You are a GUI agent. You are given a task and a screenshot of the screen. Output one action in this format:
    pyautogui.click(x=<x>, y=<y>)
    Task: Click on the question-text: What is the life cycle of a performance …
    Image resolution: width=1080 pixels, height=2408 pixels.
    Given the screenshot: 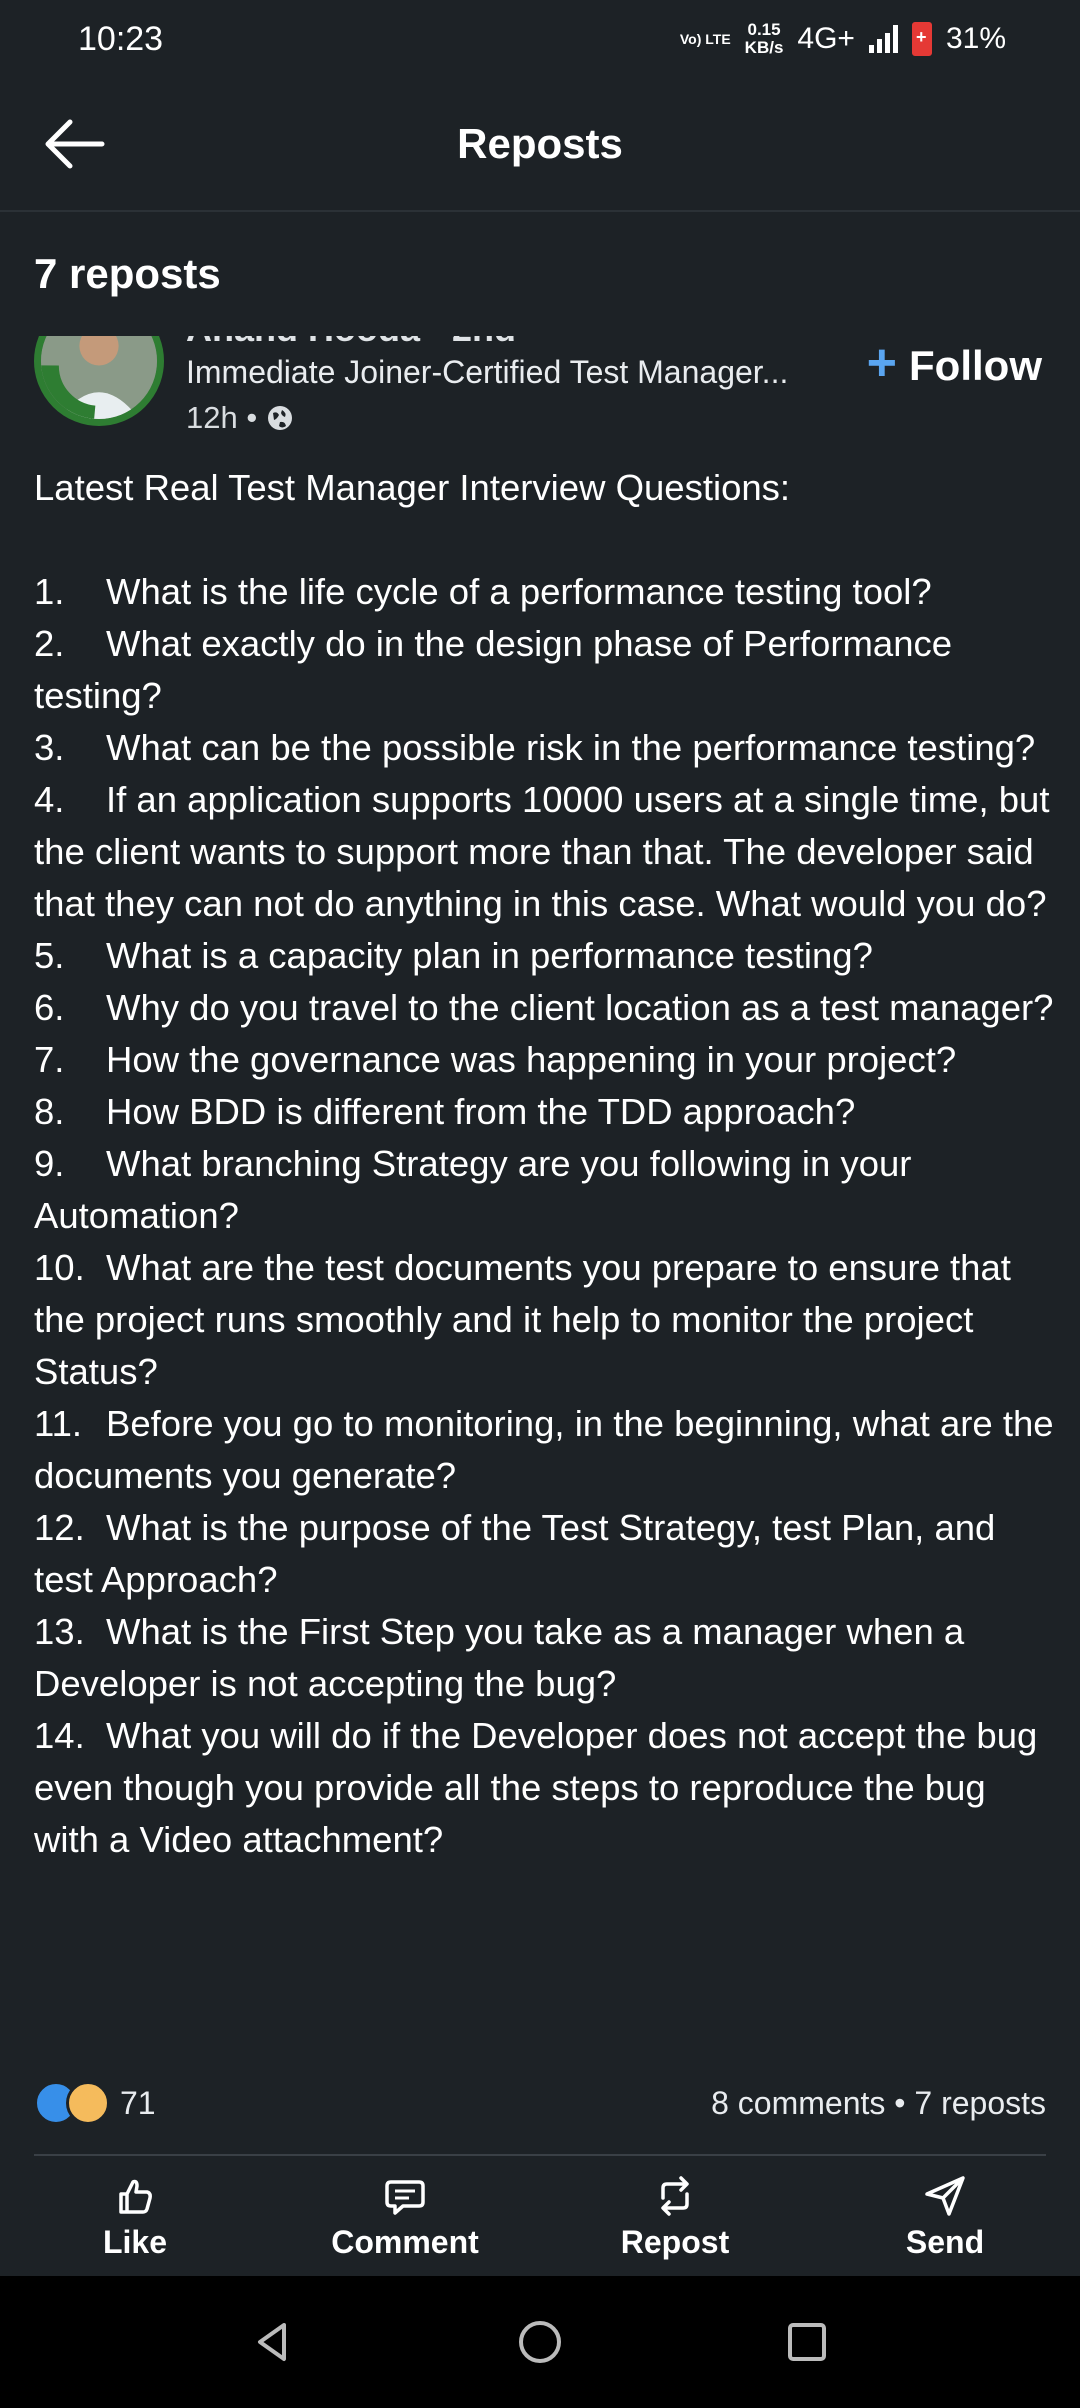 What is the action you would take?
    pyautogui.click(x=519, y=591)
    